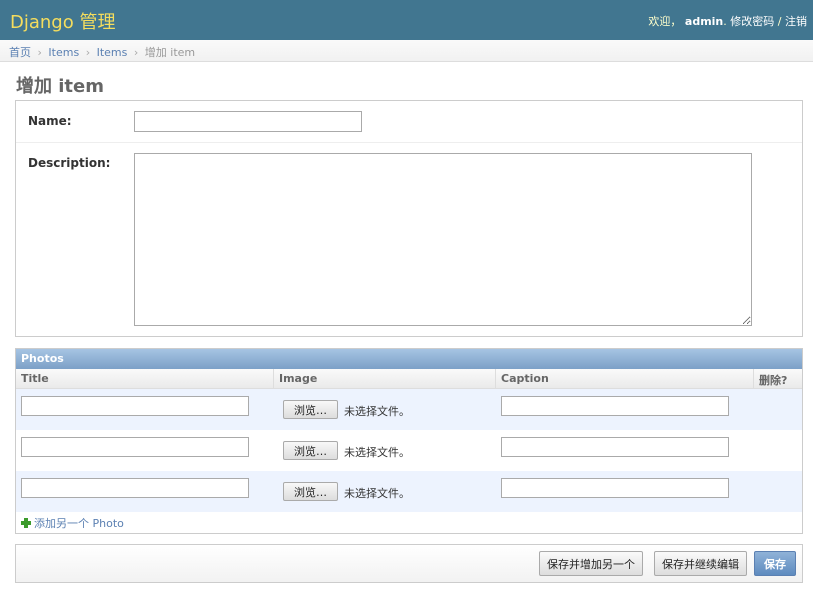 This screenshot has width=813, height=589. I want to click on breadcrumb-home: 首页, so click(20, 52).